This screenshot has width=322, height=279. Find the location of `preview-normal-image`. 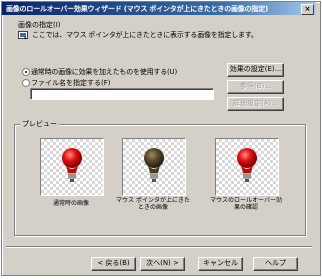

preview-normal-image is located at coordinates (72, 167).